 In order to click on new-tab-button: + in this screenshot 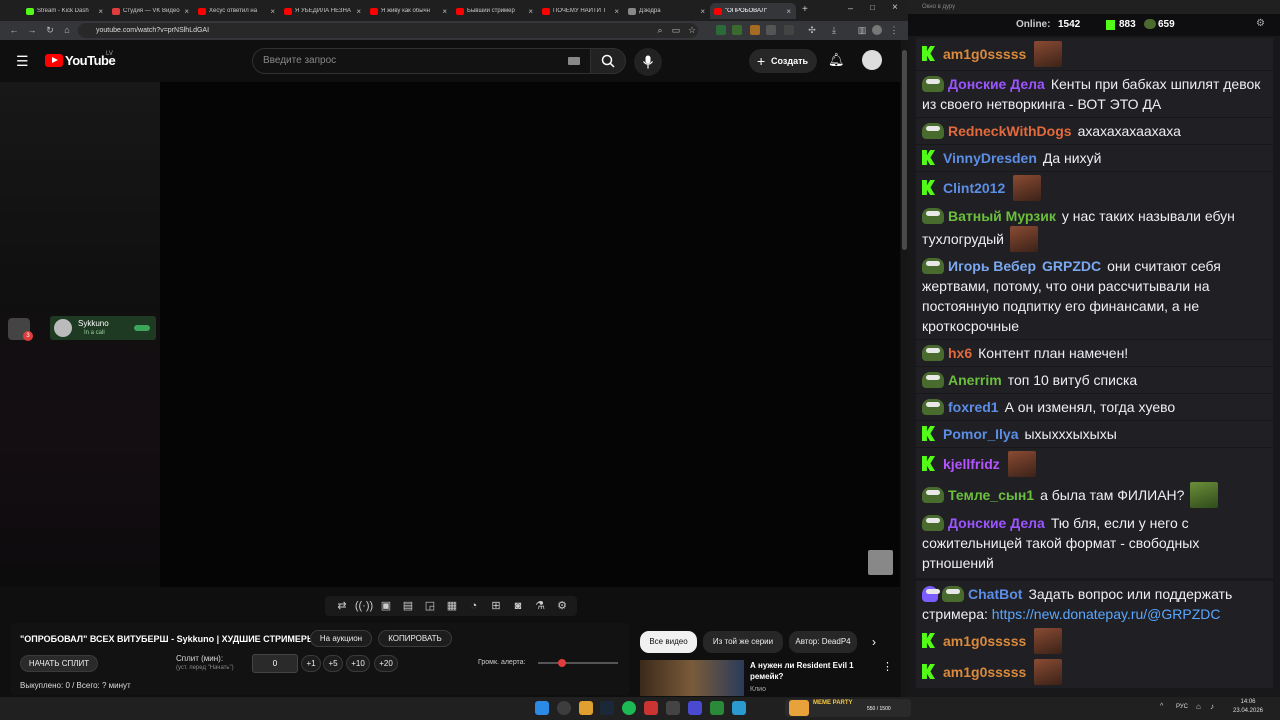, I will do `click(805, 9)`.